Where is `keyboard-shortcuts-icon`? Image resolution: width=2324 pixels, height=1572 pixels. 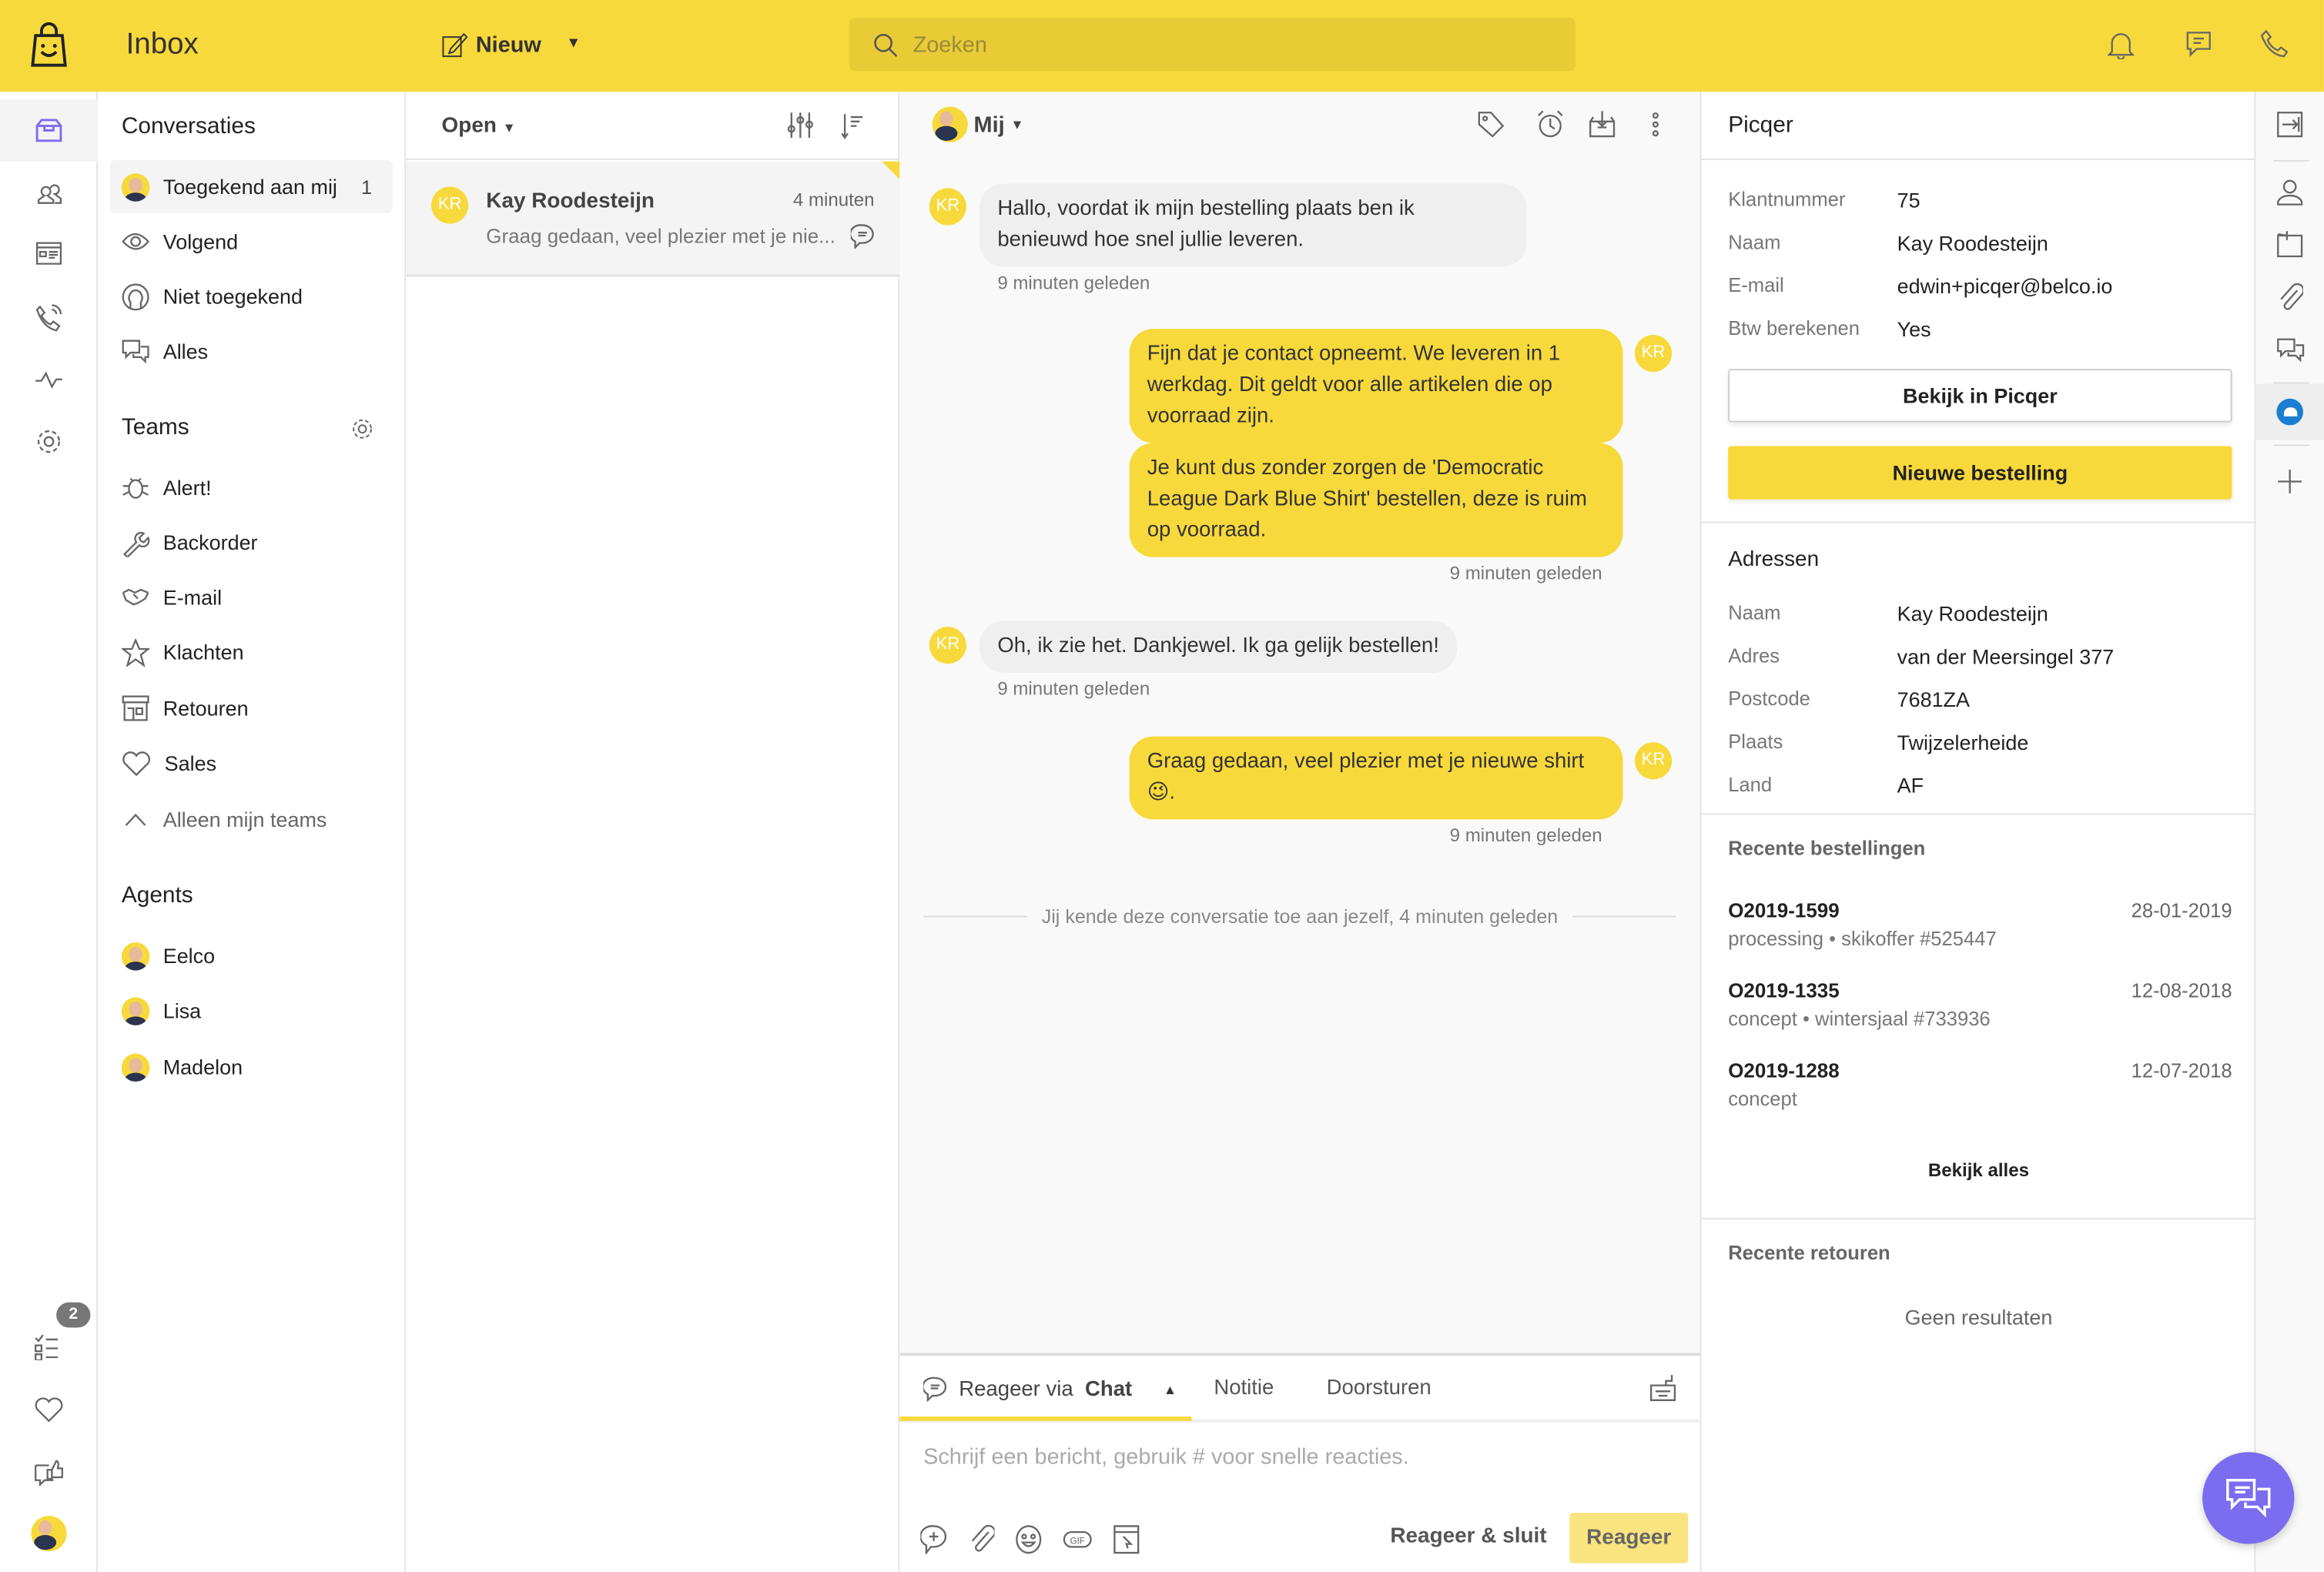 keyboard-shortcuts-icon is located at coordinates (1663, 1388).